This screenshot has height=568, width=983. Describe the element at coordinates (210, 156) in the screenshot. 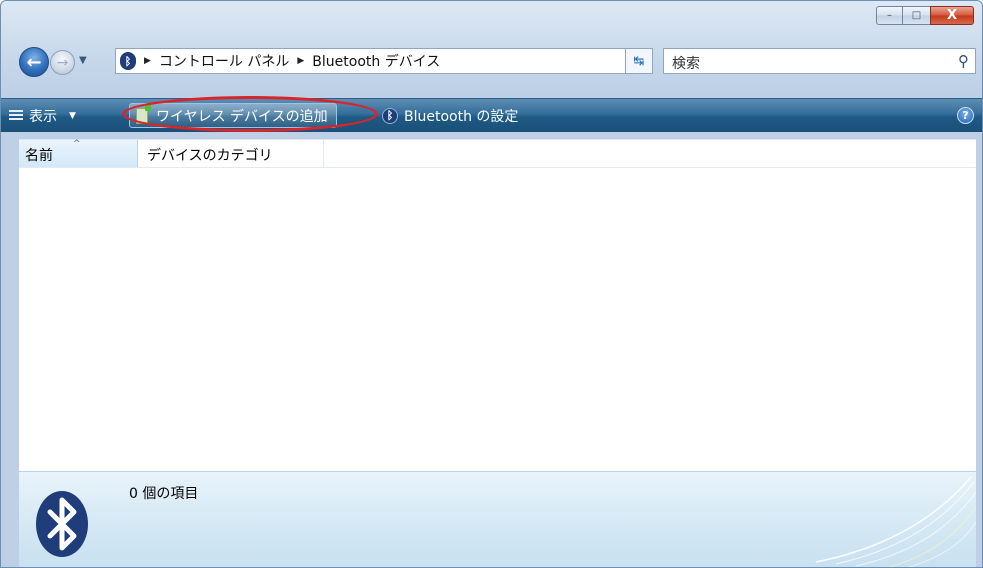

I see `column-header-category-label: デバイスのカテゴリ` at that location.